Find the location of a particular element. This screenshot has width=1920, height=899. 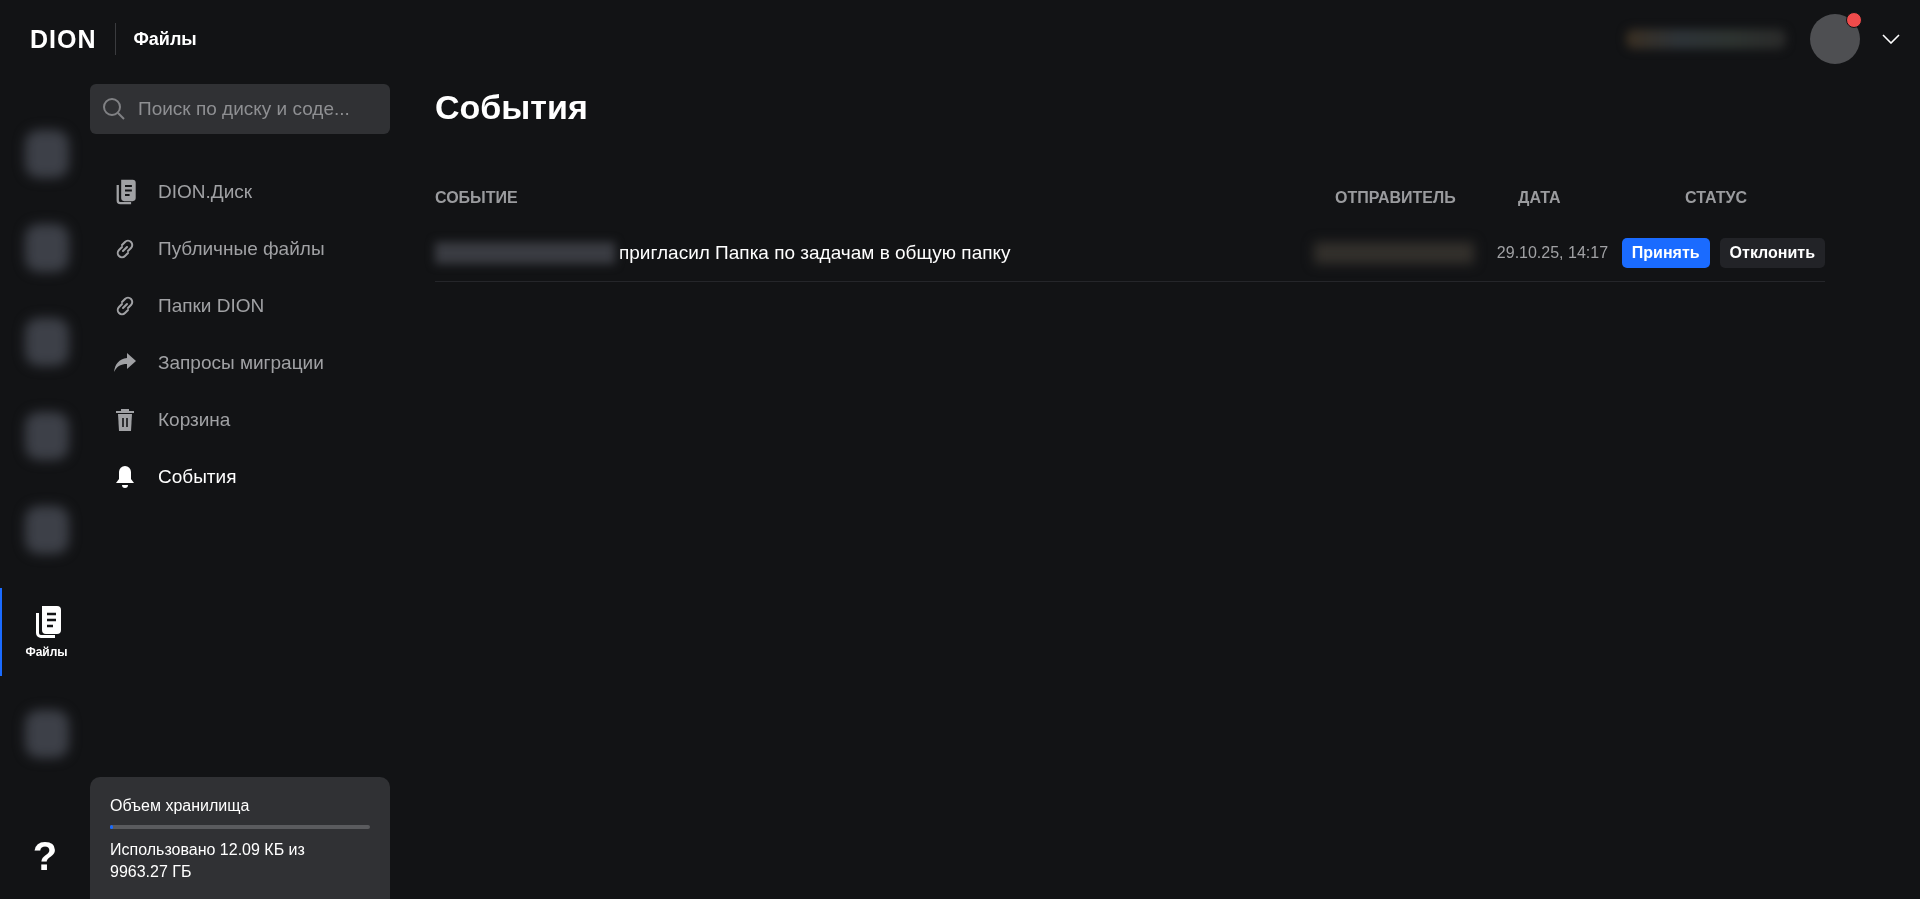

page-title: События is located at coordinates (512, 107).